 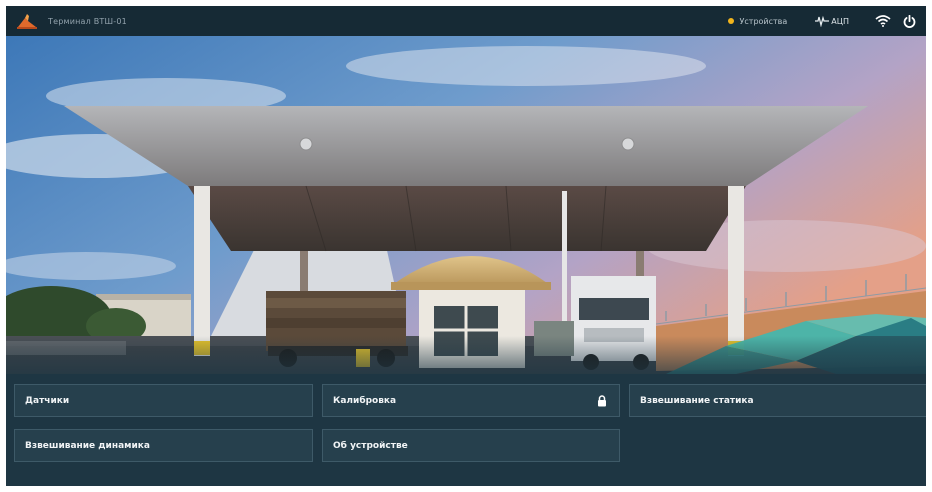 What do you see at coordinates (163, 445) in the screenshot?
I see `dynamic-weighing-button: Взвешивание динамика` at bounding box center [163, 445].